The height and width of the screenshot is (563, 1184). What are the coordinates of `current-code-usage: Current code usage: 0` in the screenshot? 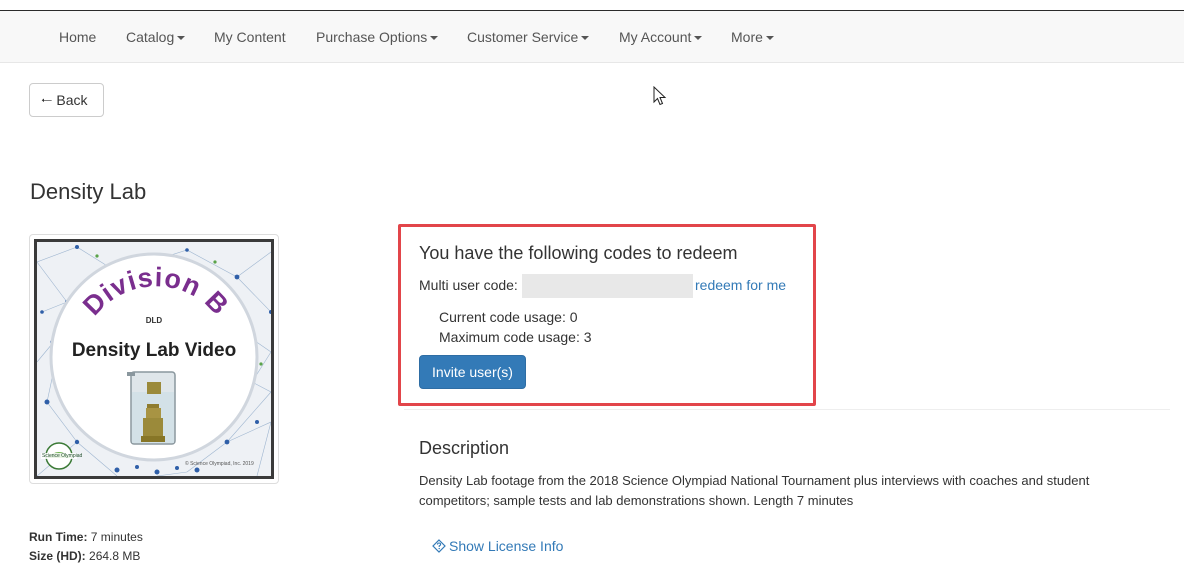 It's located at (508, 317).